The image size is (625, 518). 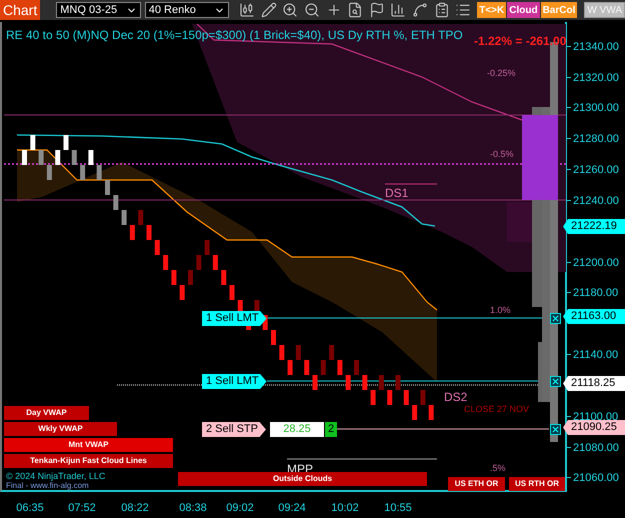 What do you see at coordinates (60, 429) in the screenshot?
I see `study-label: Wkly VWAP` at bounding box center [60, 429].